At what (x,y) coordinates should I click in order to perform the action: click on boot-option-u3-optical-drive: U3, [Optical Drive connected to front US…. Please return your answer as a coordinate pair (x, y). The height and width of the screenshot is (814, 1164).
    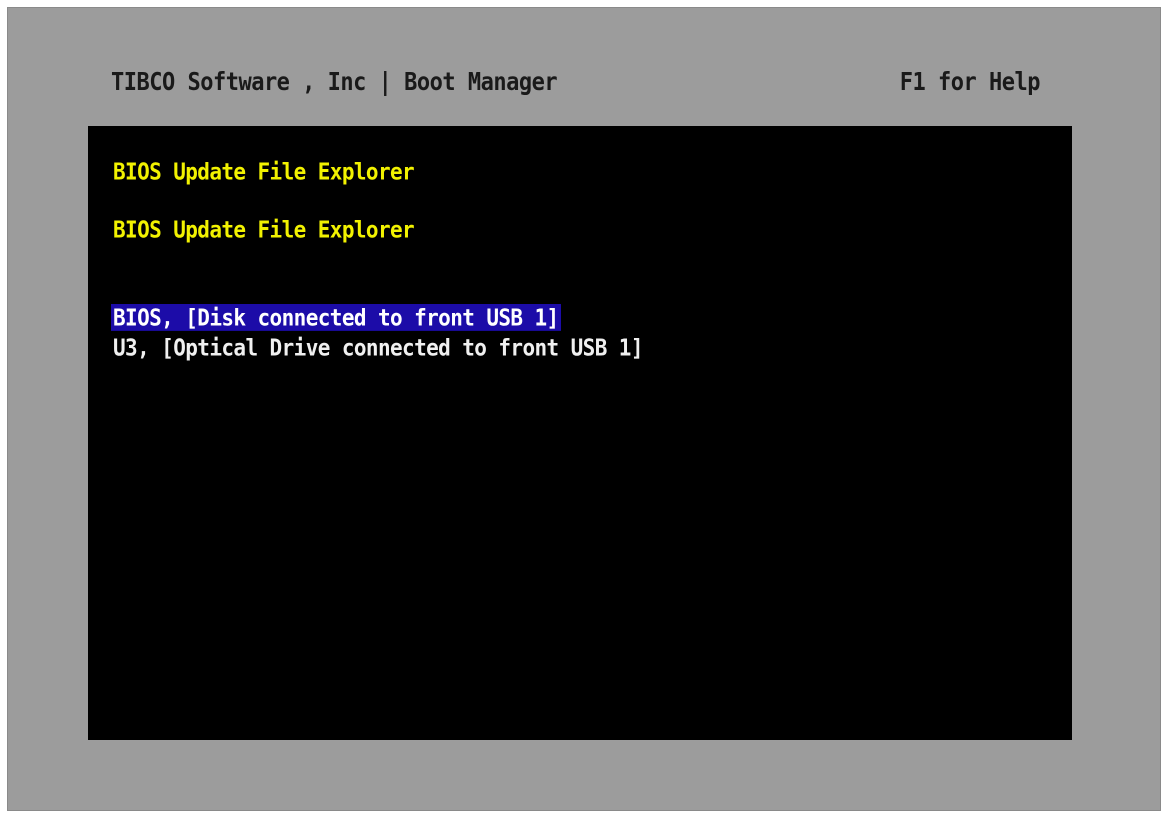
    Looking at the image, I should click on (378, 347).